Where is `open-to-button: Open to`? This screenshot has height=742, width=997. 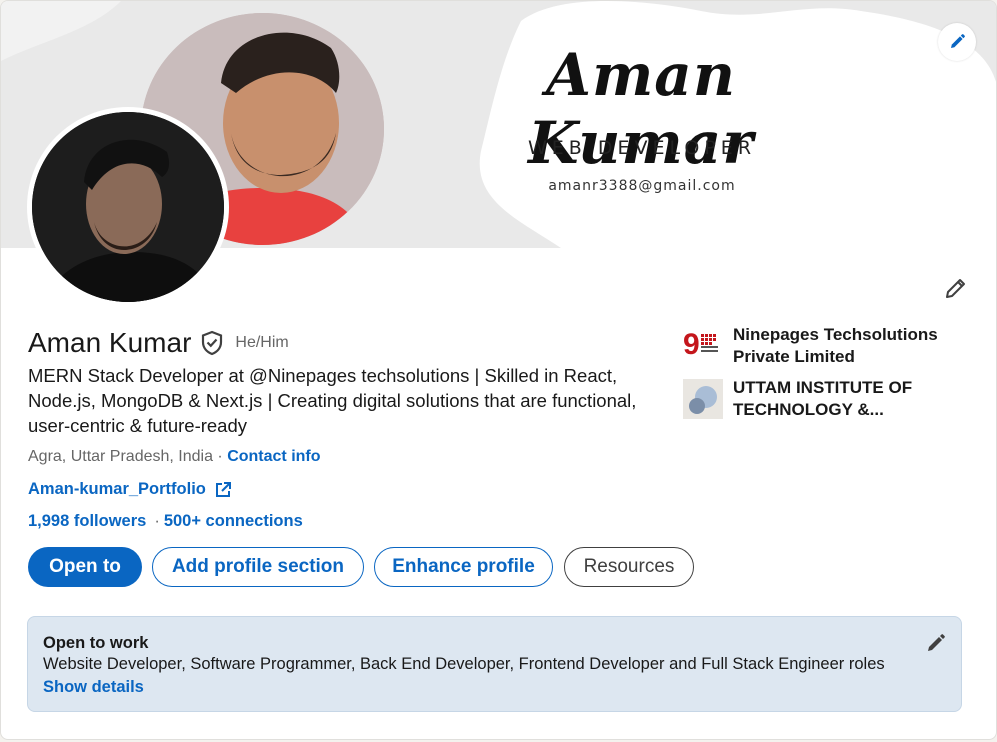
open-to-button: Open to is located at coordinates (85, 567).